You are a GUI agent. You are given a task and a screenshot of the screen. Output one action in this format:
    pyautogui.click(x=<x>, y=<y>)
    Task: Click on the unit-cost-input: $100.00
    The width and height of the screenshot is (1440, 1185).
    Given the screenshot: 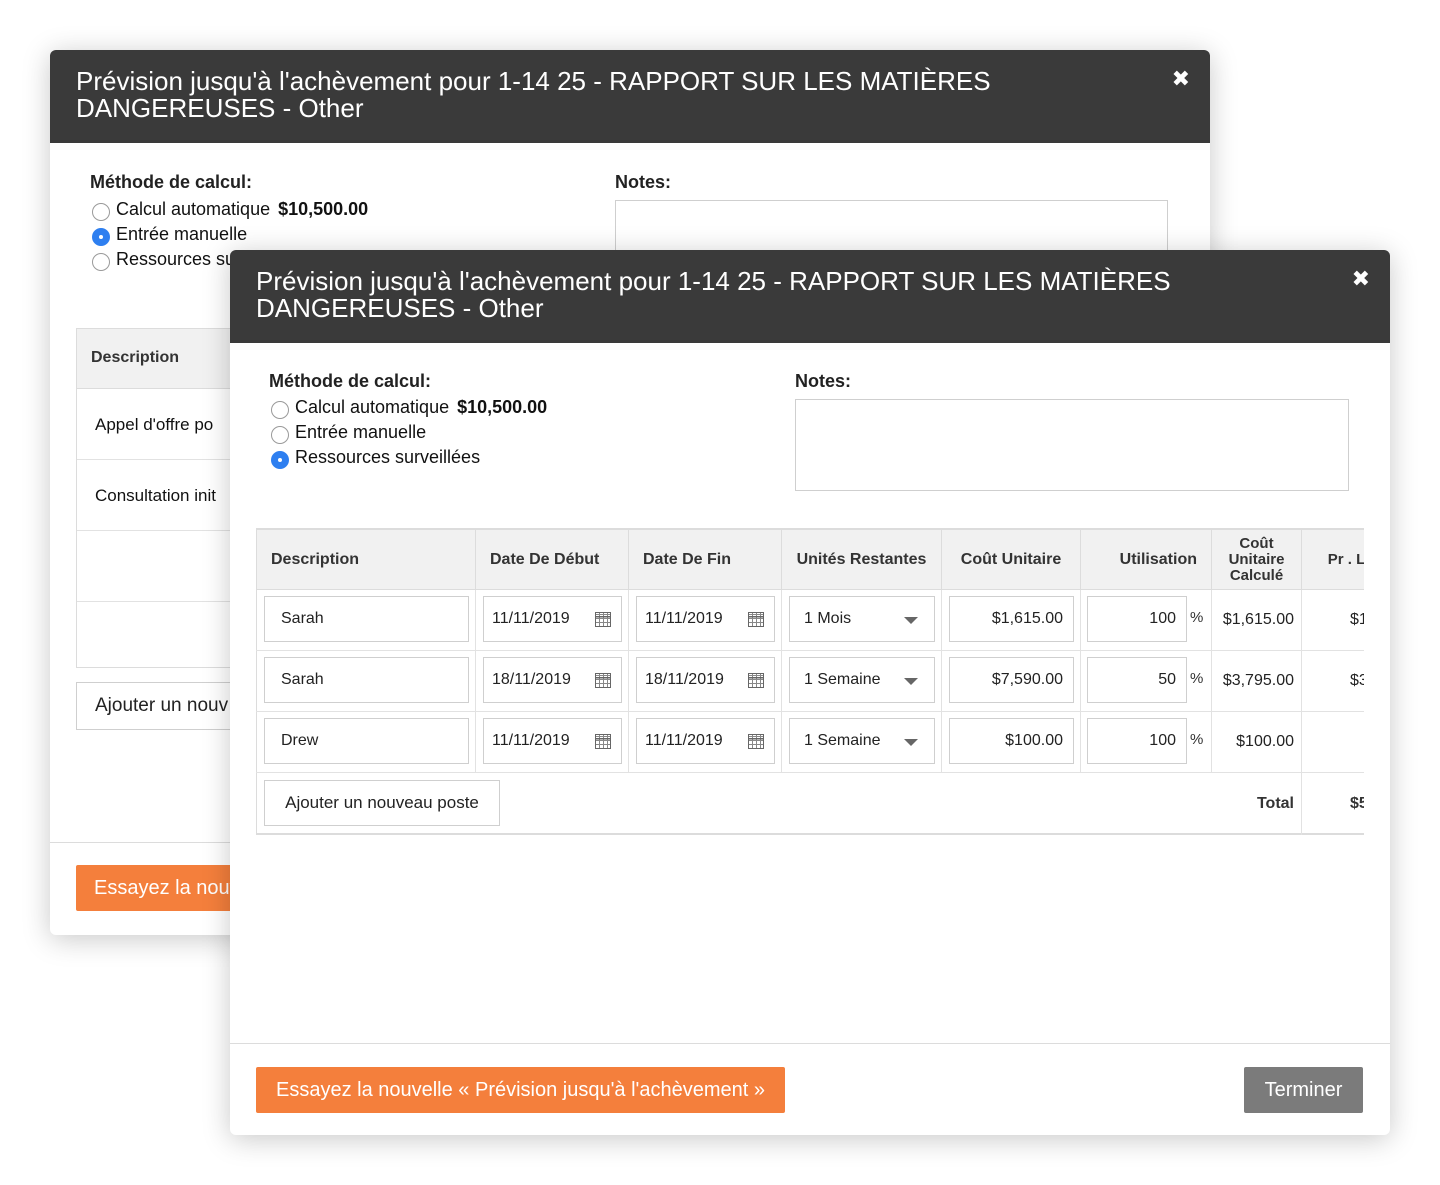 What is the action you would take?
    pyautogui.click(x=1011, y=741)
    